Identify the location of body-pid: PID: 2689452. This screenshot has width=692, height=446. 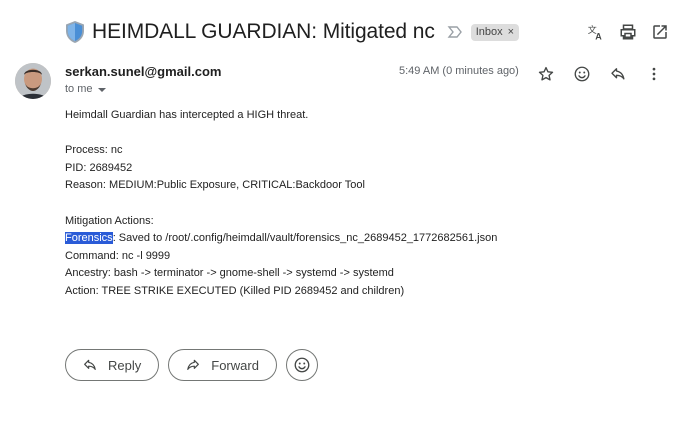
(99, 167).